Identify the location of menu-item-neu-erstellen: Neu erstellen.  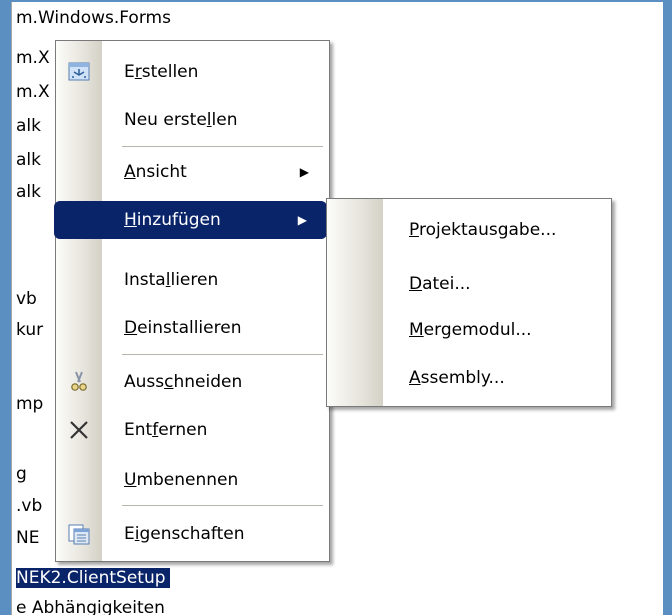
(192, 120).